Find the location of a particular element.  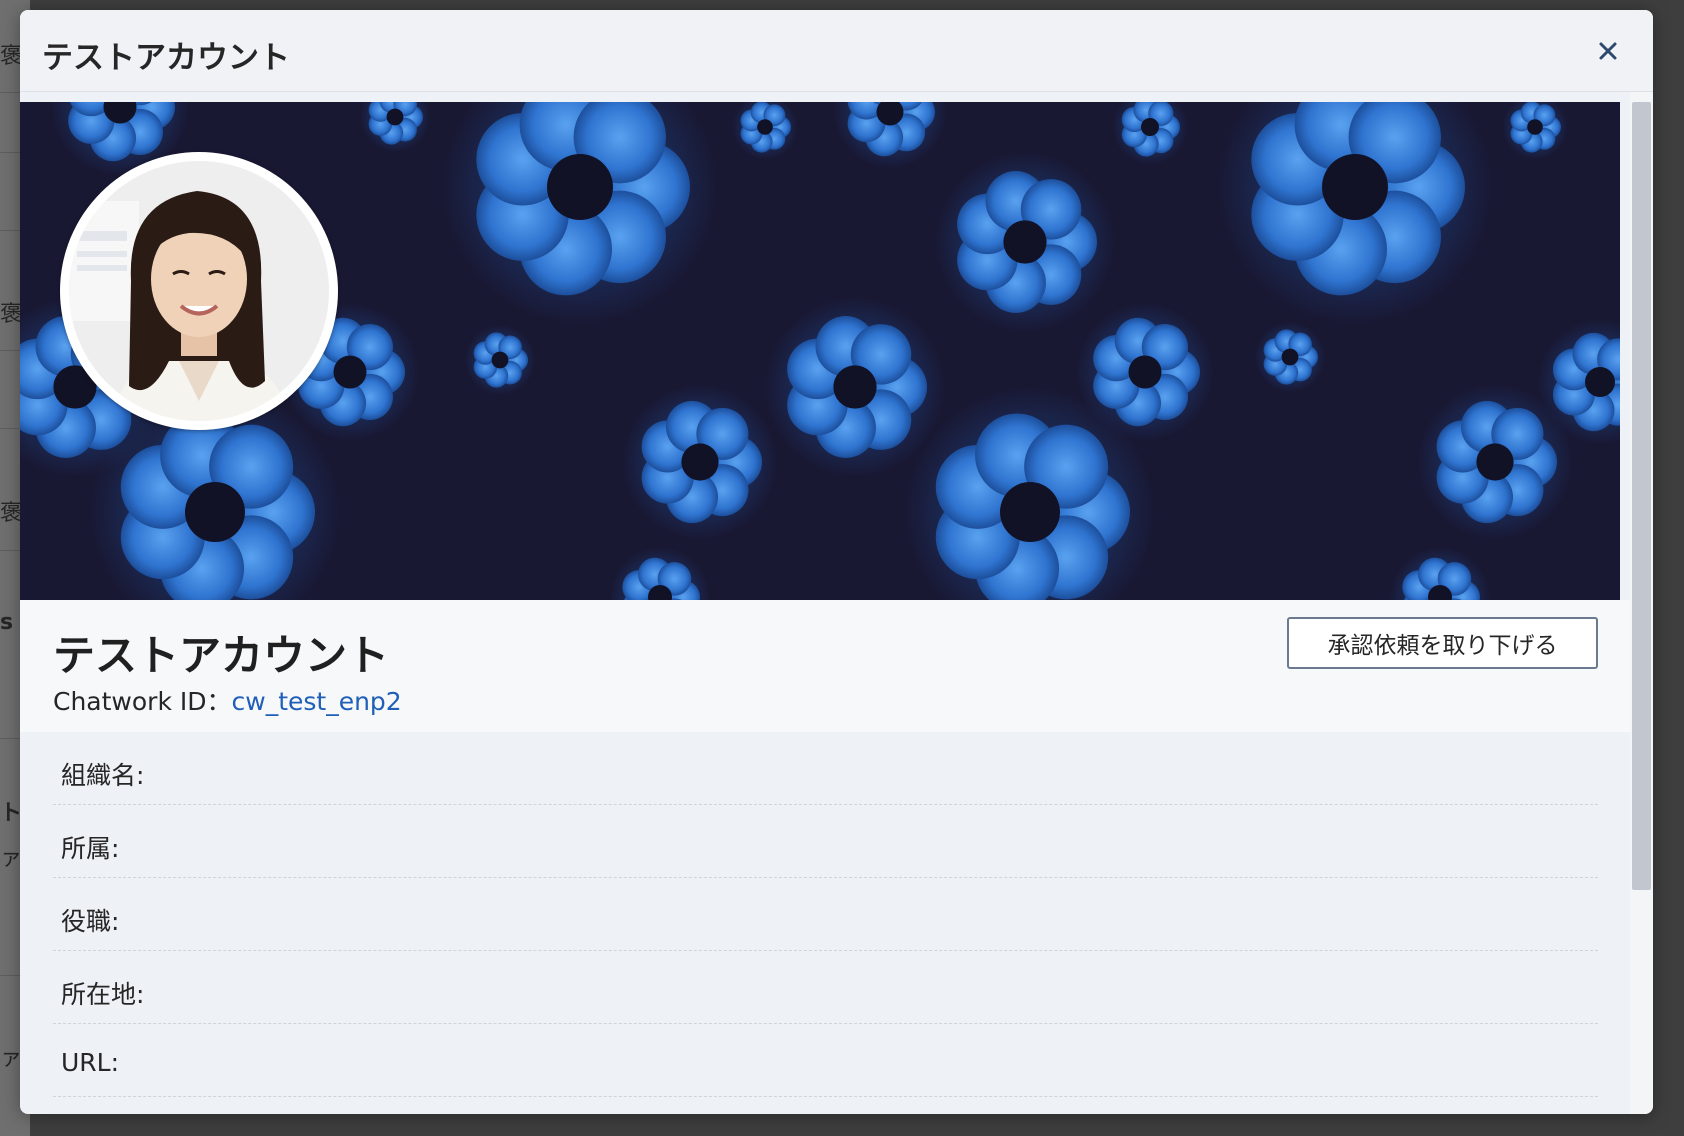

field-position: 役職: is located at coordinates (825, 914).